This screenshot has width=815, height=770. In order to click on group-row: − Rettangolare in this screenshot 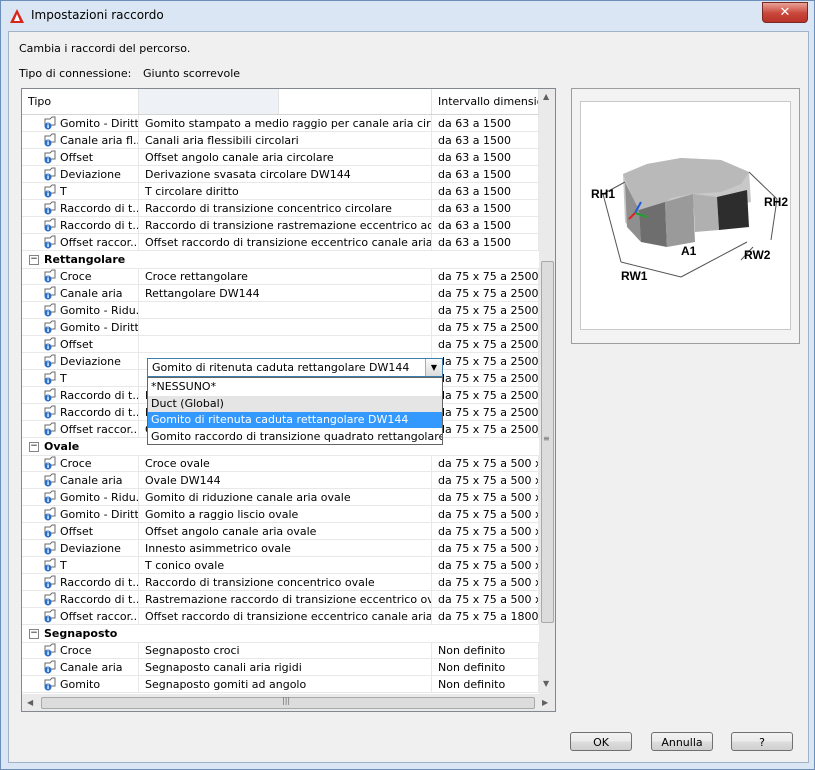, I will do `click(280, 260)`.